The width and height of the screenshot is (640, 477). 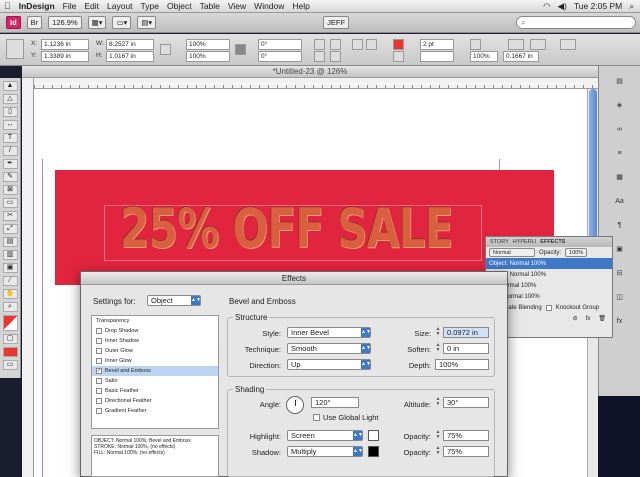 What do you see at coordinates (398, 56) in the screenshot?
I see `stroke-swatch-icon` at bounding box center [398, 56].